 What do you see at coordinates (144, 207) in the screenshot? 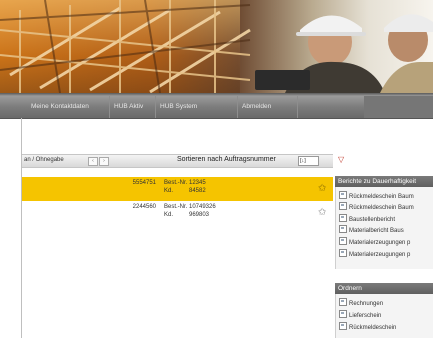
I see `order-number: 2244560` at bounding box center [144, 207].